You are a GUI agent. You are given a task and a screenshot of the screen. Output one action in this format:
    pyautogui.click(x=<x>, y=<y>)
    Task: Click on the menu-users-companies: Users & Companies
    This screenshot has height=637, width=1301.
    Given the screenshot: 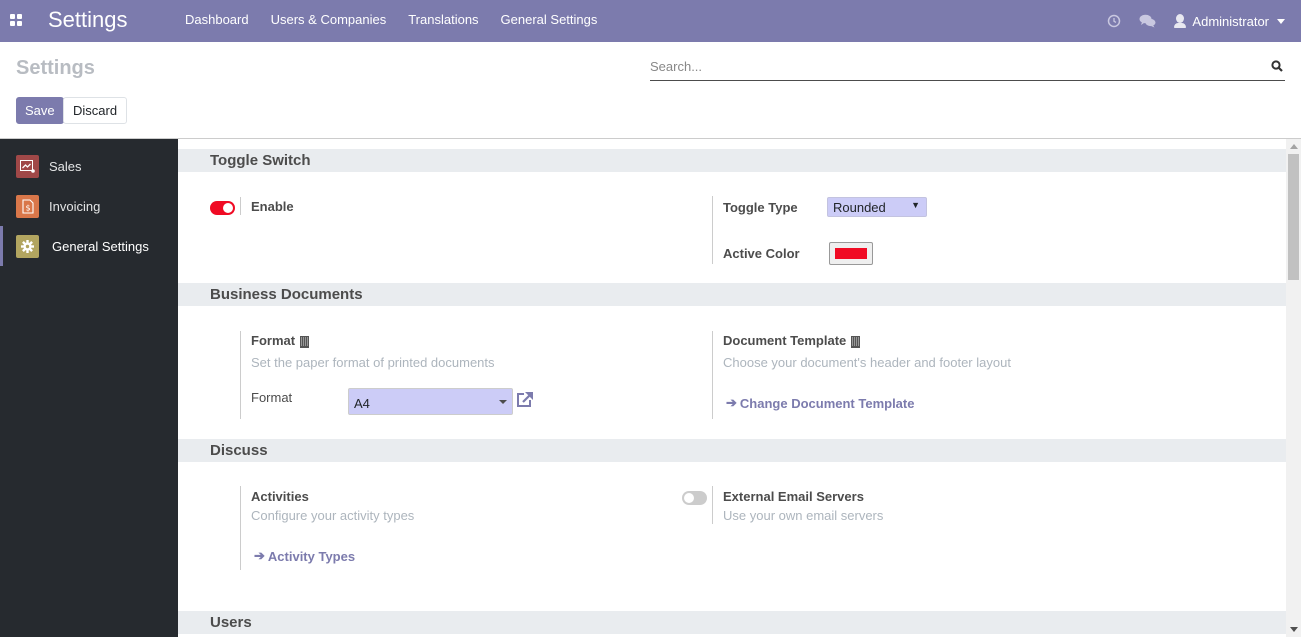 What is the action you would take?
    pyautogui.click(x=329, y=19)
    